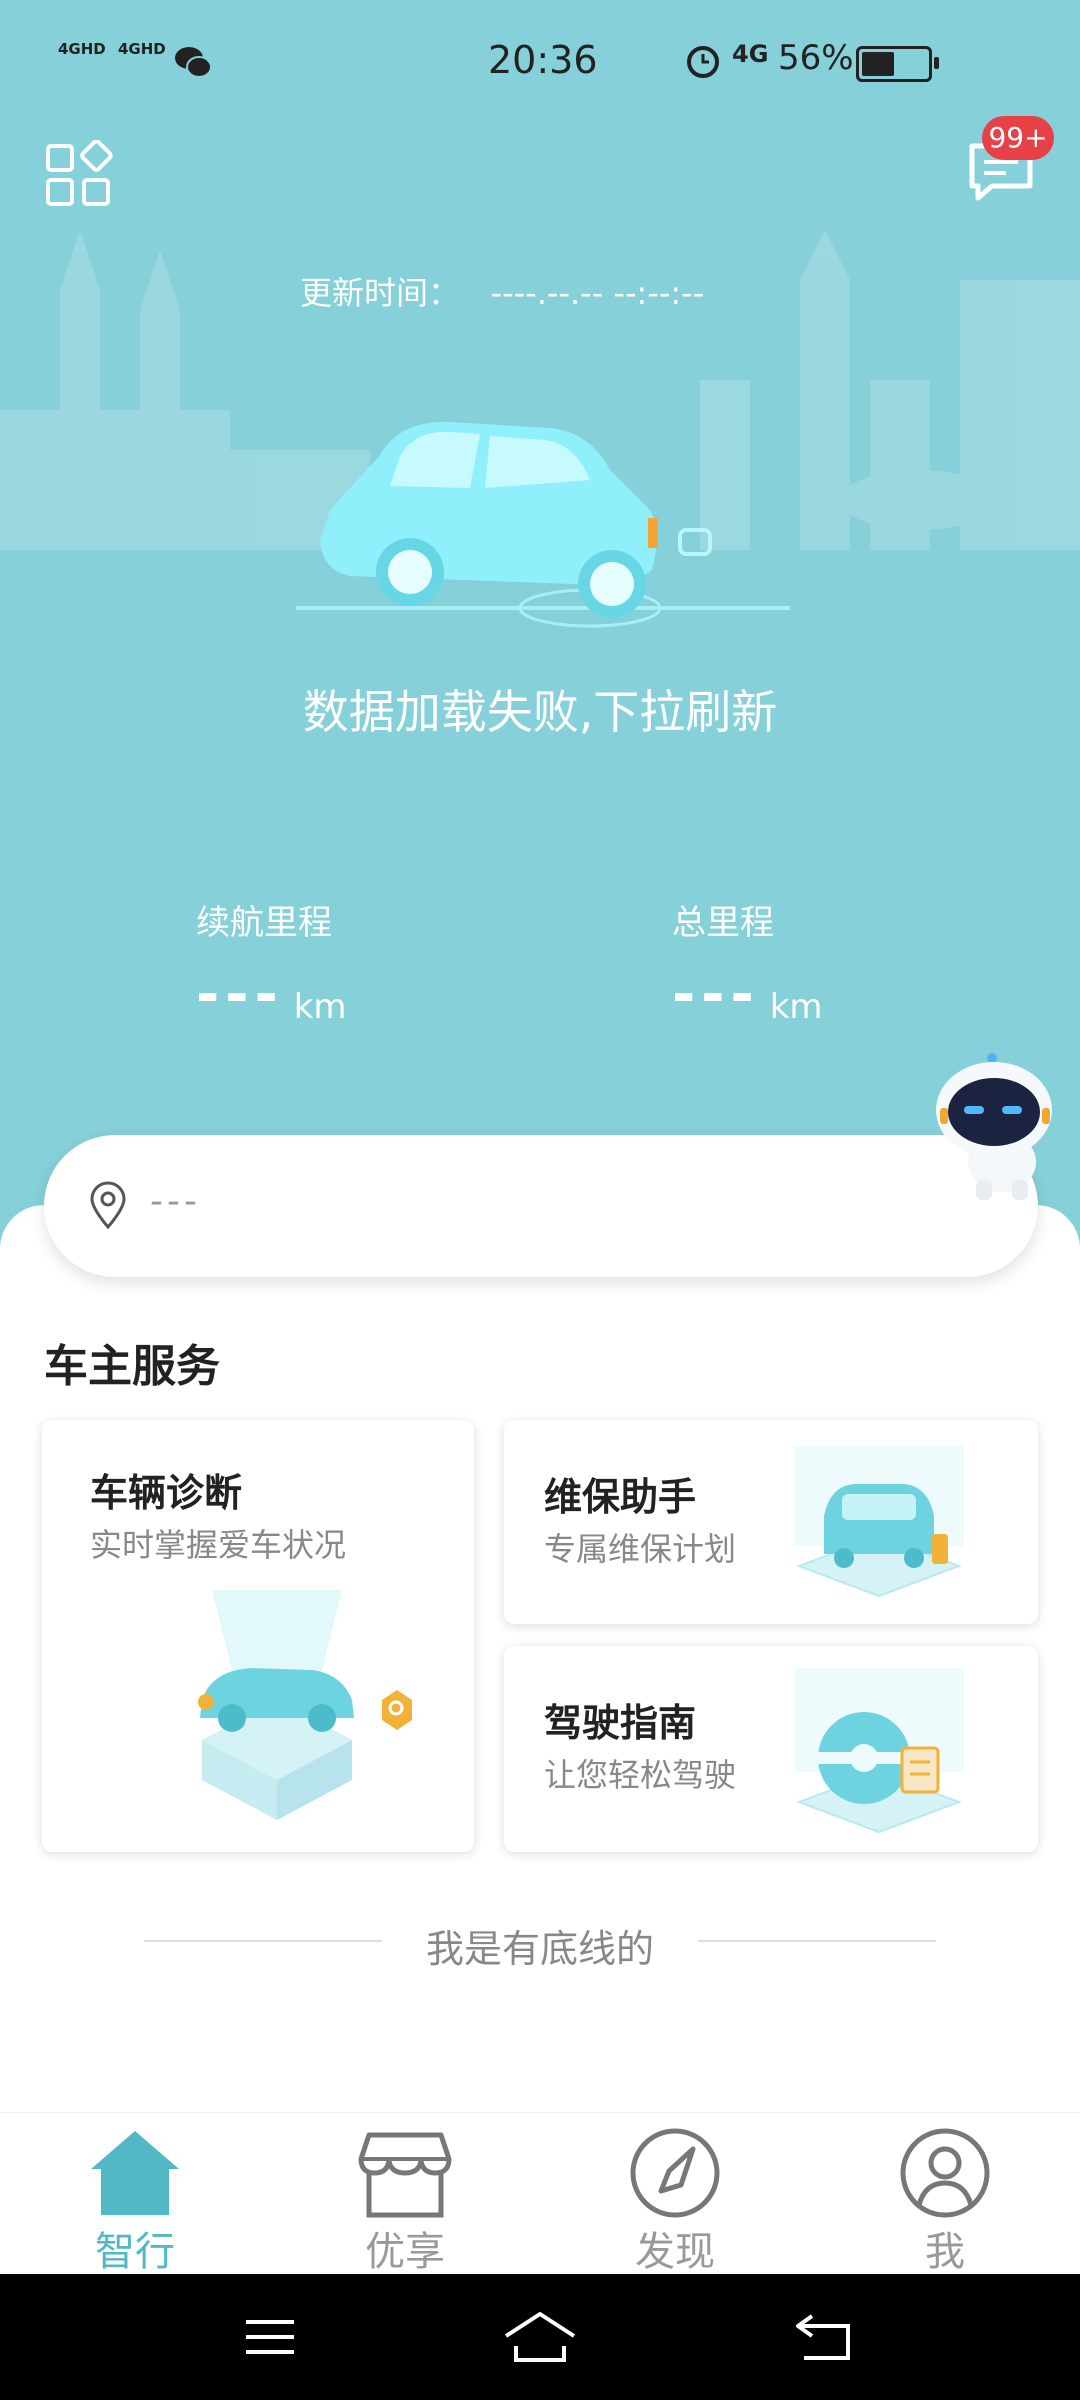 Image resolution: width=1080 pixels, height=2405 pixels. Describe the element at coordinates (597, 293) in the screenshot. I see `update-time-value: ----.--.-- --:--:--` at that location.